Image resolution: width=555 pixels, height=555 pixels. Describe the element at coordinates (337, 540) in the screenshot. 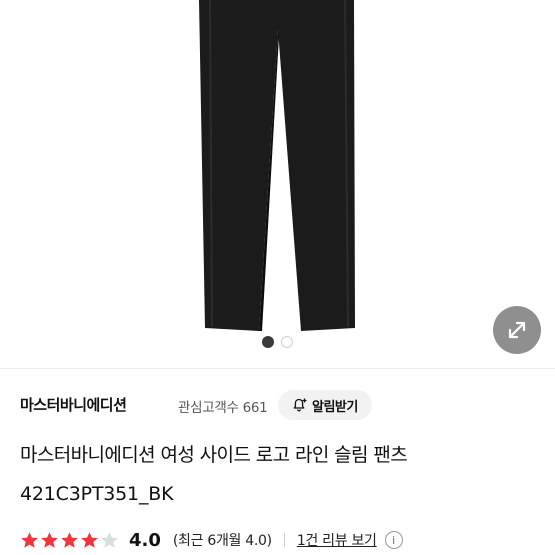

I see `review-link: 1건 리뷰 보기` at that location.